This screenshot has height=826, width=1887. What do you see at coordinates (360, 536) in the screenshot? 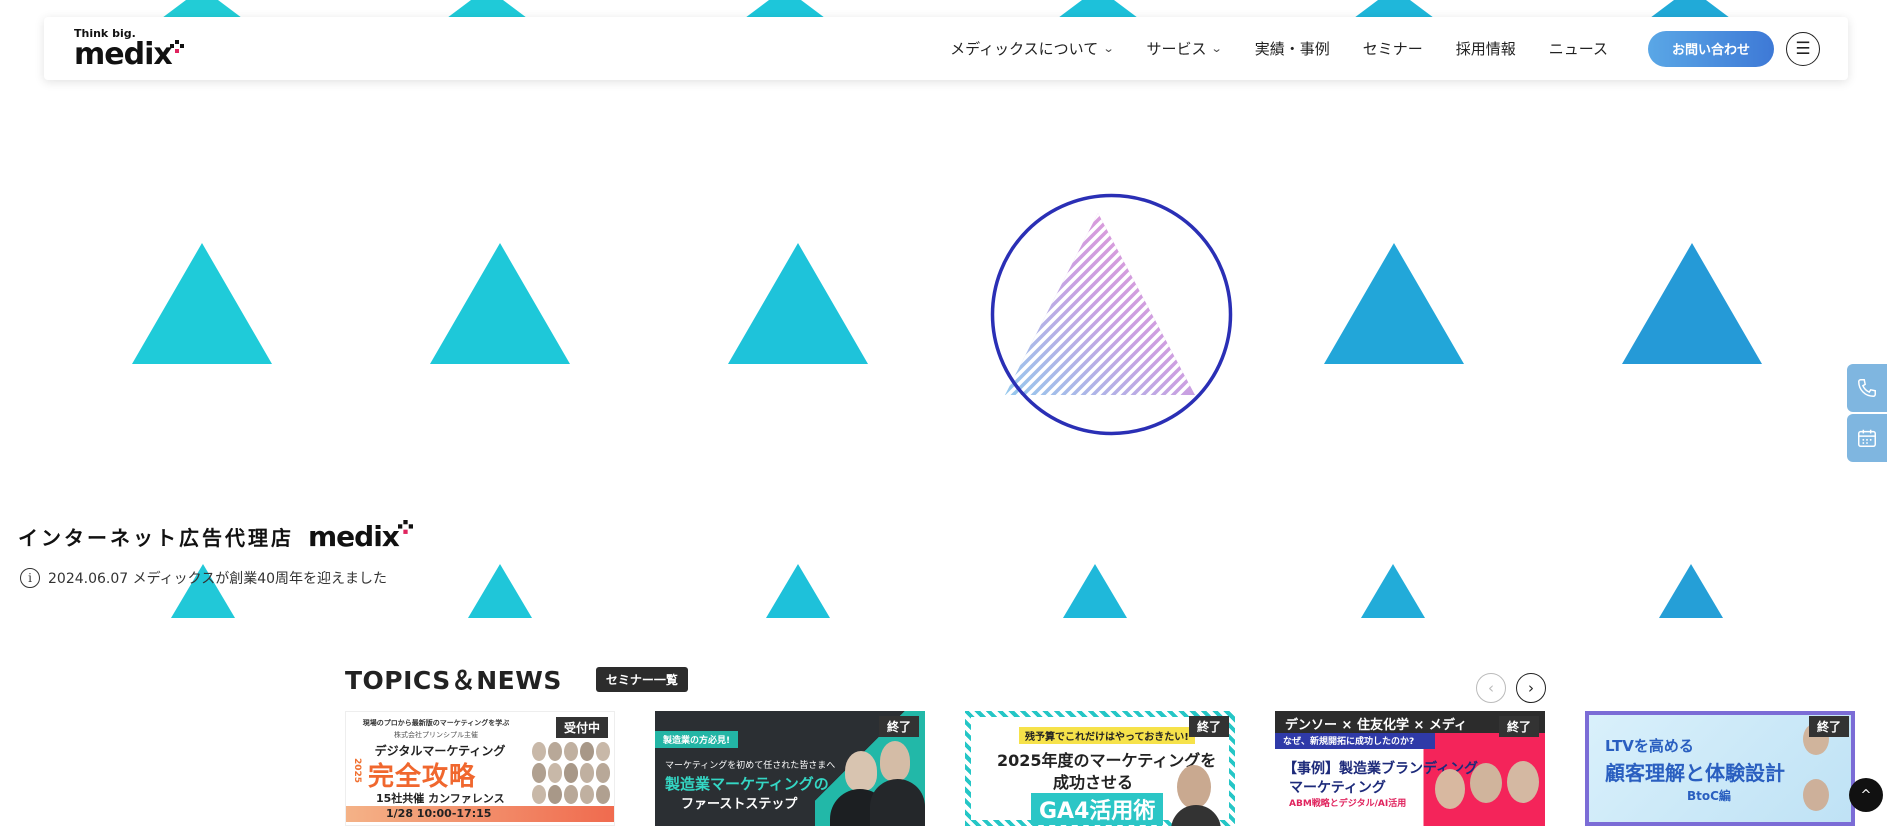
I see `tagline-logo: medix` at bounding box center [360, 536].